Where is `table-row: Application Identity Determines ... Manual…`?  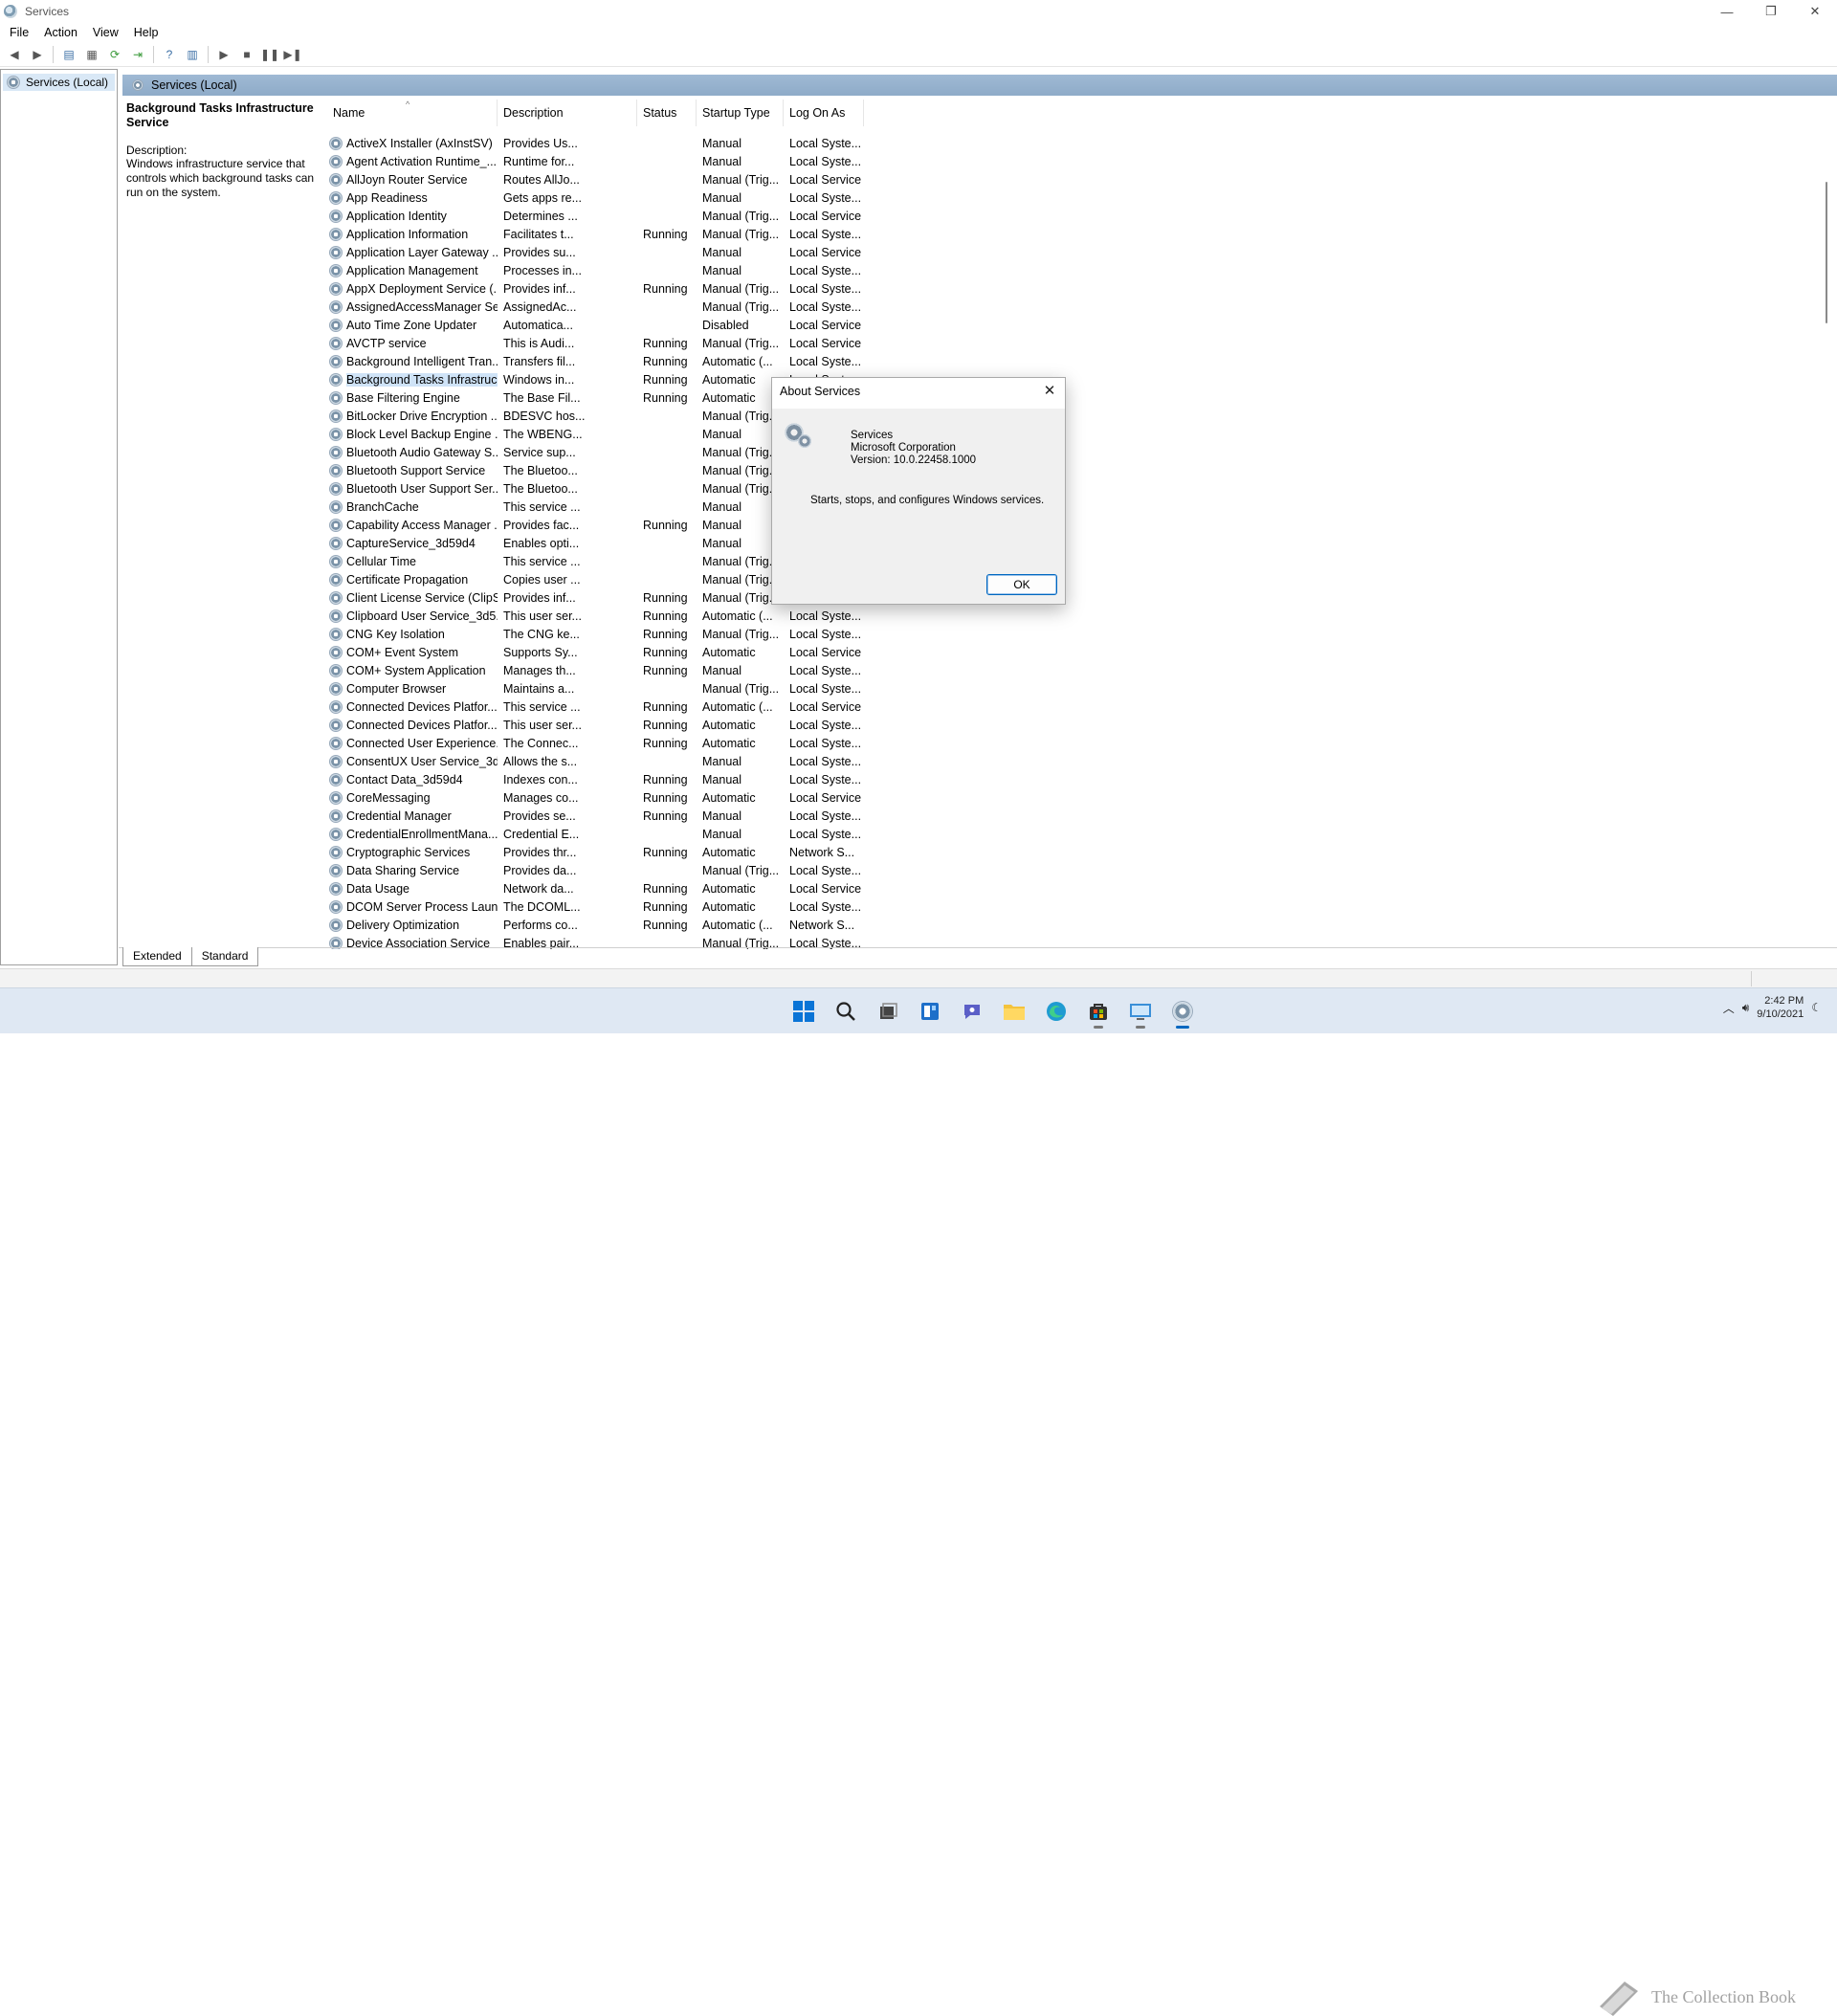 table-row: Application Identity Determines ... Manual… is located at coordinates (595, 216).